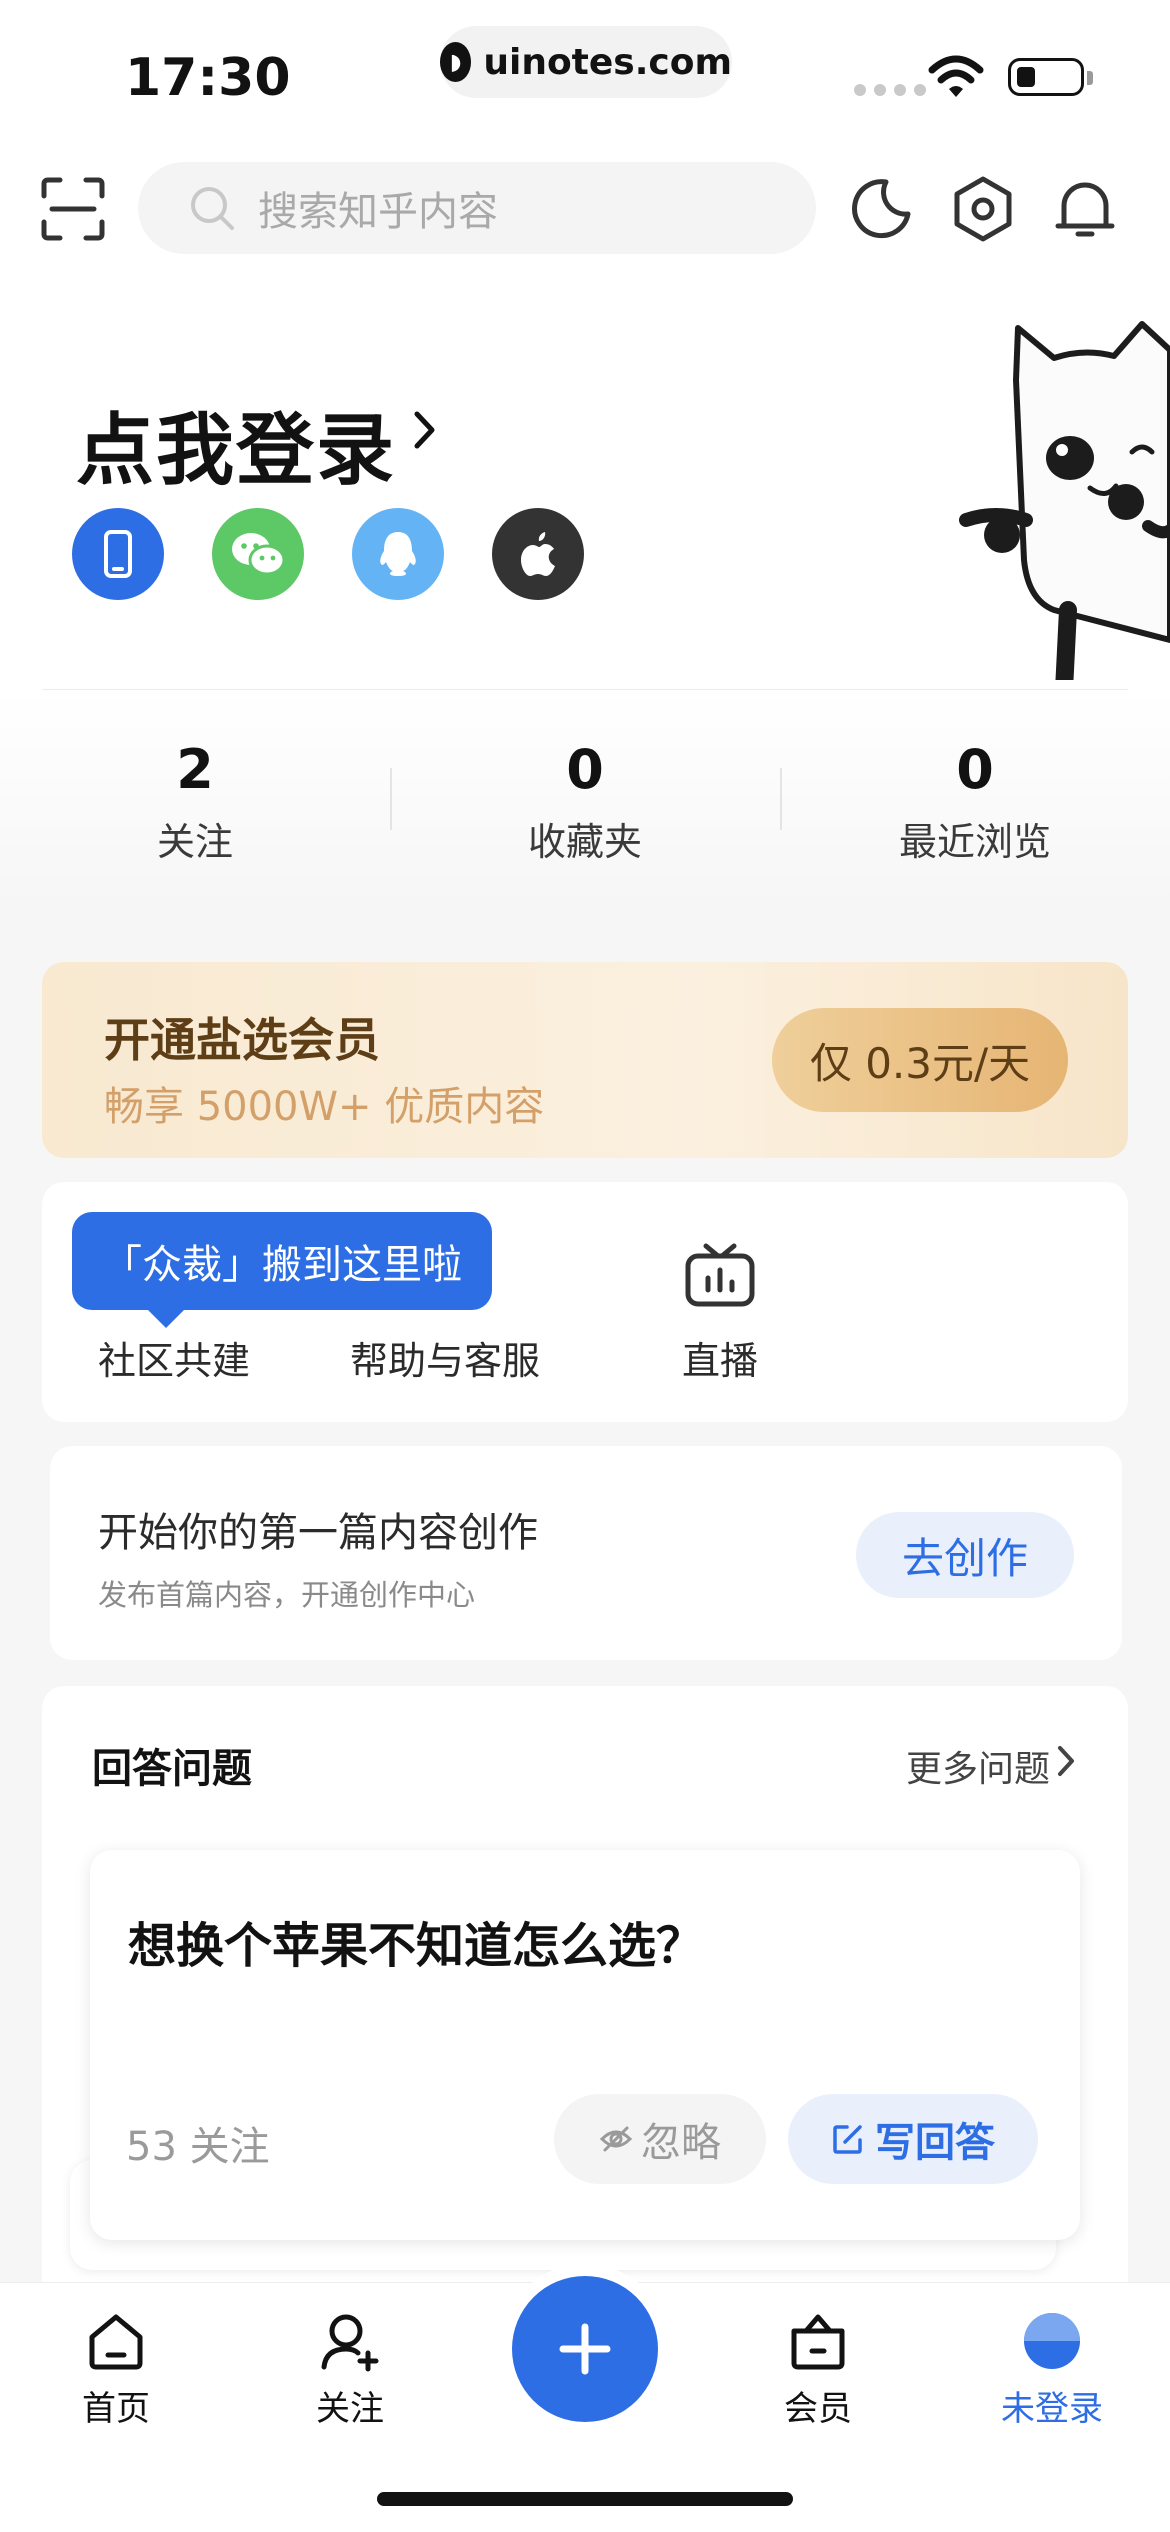 The width and height of the screenshot is (1170, 2532). Describe the element at coordinates (607, 62) in the screenshot. I see `url-text: uinotes.com` at that location.